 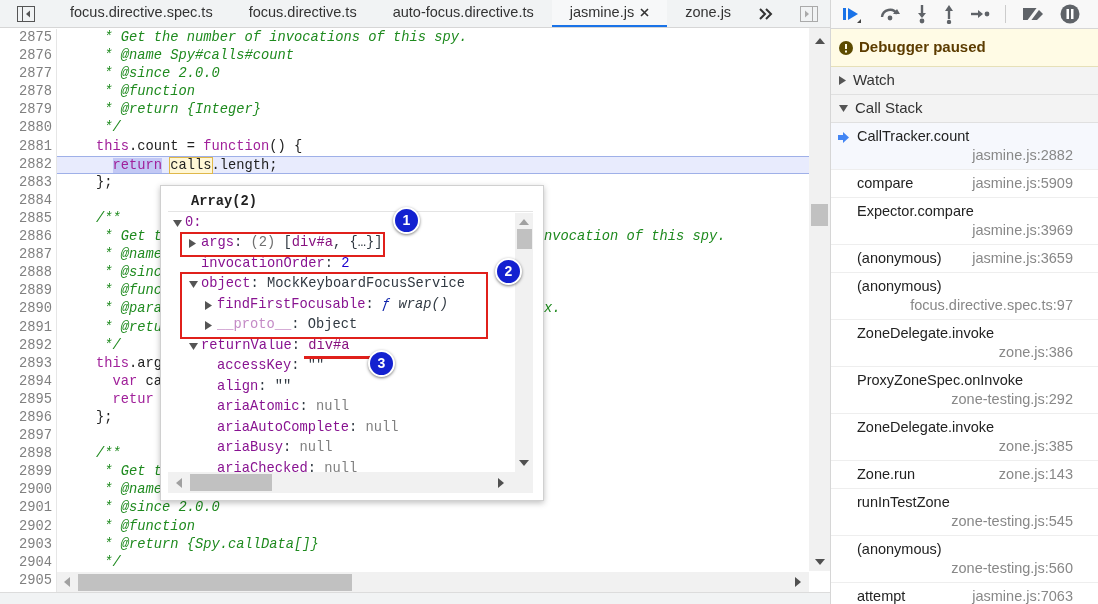 I want to click on line-number: 2902, so click(x=35, y=526).